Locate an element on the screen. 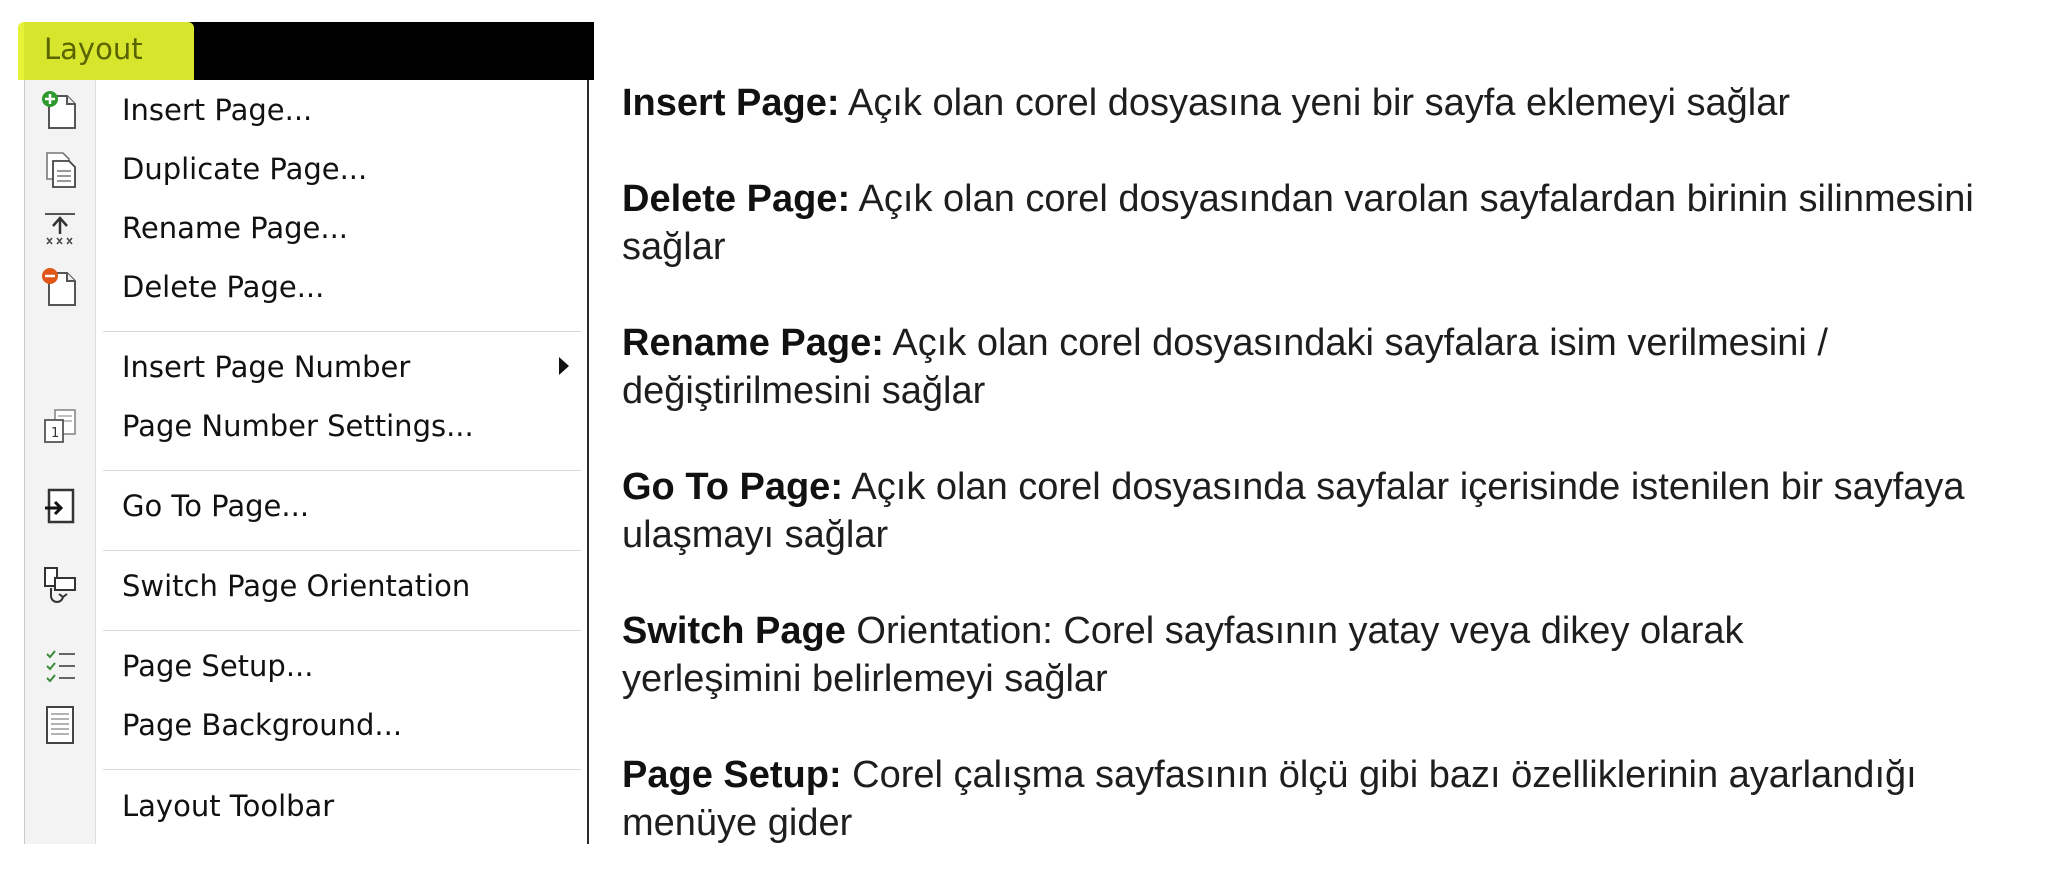 Image resolution: width=2048 pixels, height=882 pixels. go-to-page-icon is located at coordinates (60, 506).